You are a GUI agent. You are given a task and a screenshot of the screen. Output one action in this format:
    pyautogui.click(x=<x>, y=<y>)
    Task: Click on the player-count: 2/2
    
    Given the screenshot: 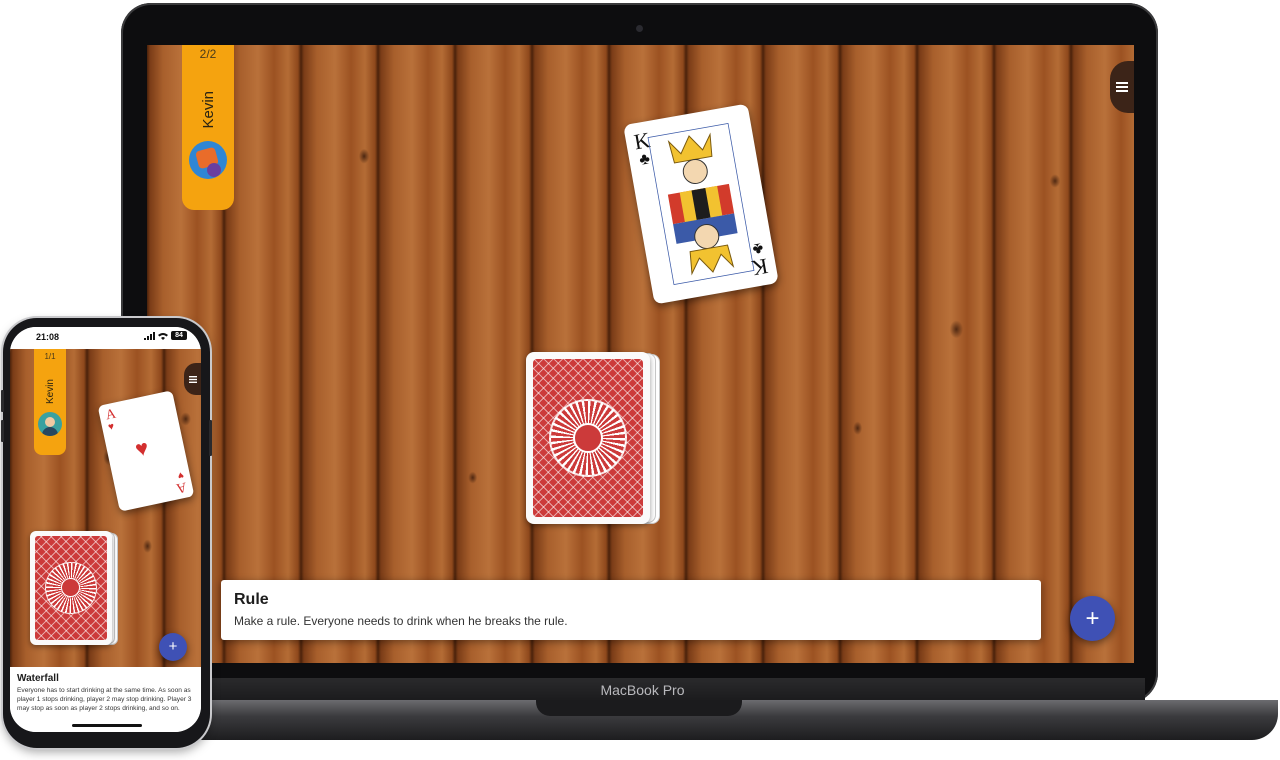 What is the action you would take?
    pyautogui.click(x=208, y=54)
    